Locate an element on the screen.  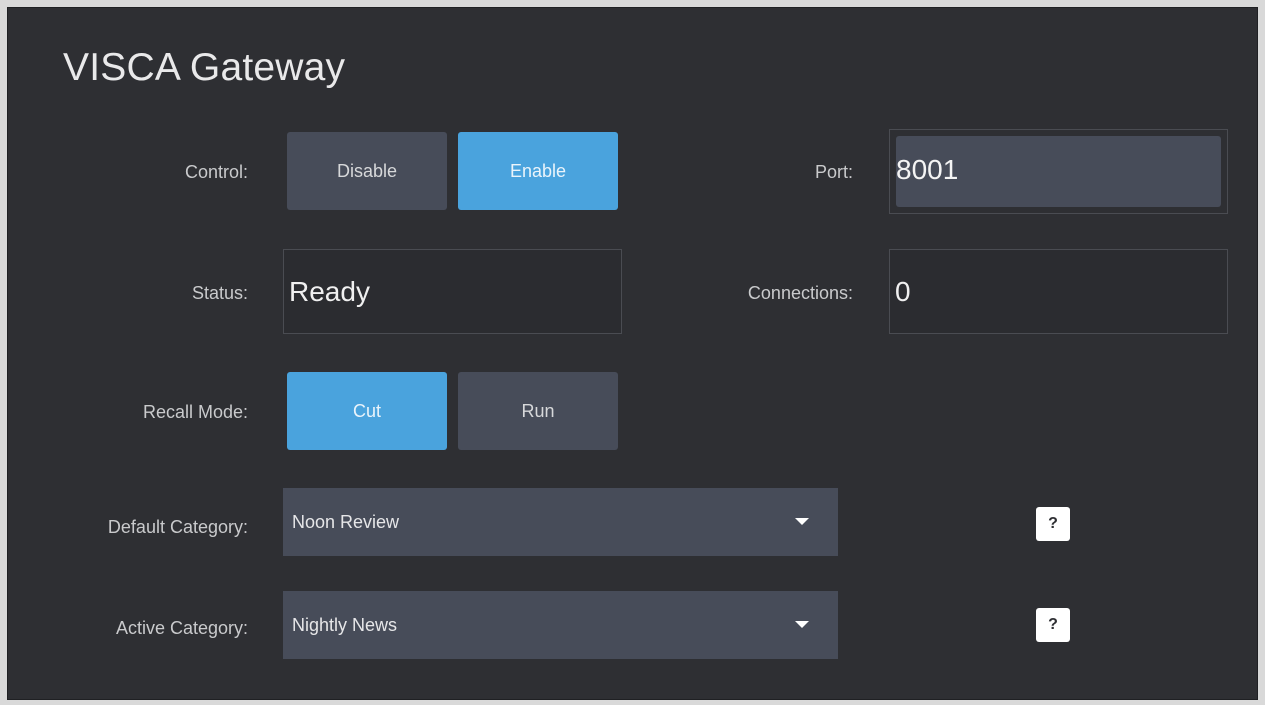
connections-label: Connections: is located at coordinates (800, 293).